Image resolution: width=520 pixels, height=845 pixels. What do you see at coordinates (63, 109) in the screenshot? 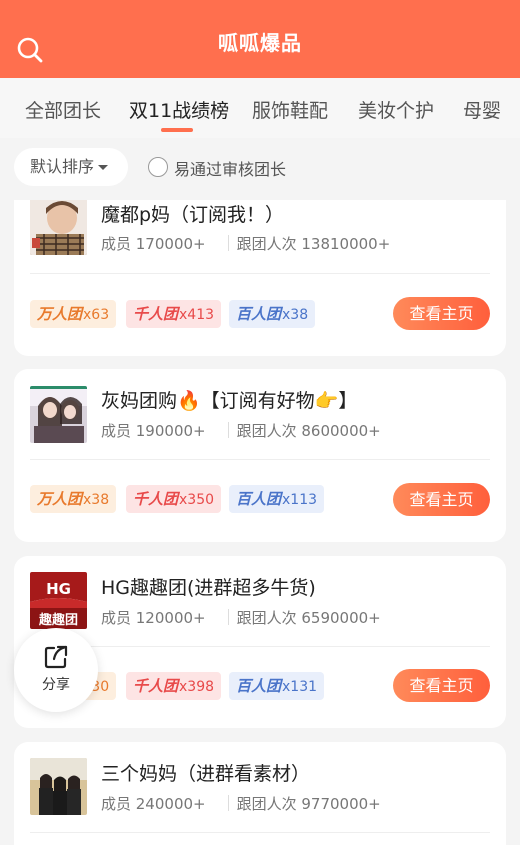
I see `tab-all-leaders: 全部团长` at bounding box center [63, 109].